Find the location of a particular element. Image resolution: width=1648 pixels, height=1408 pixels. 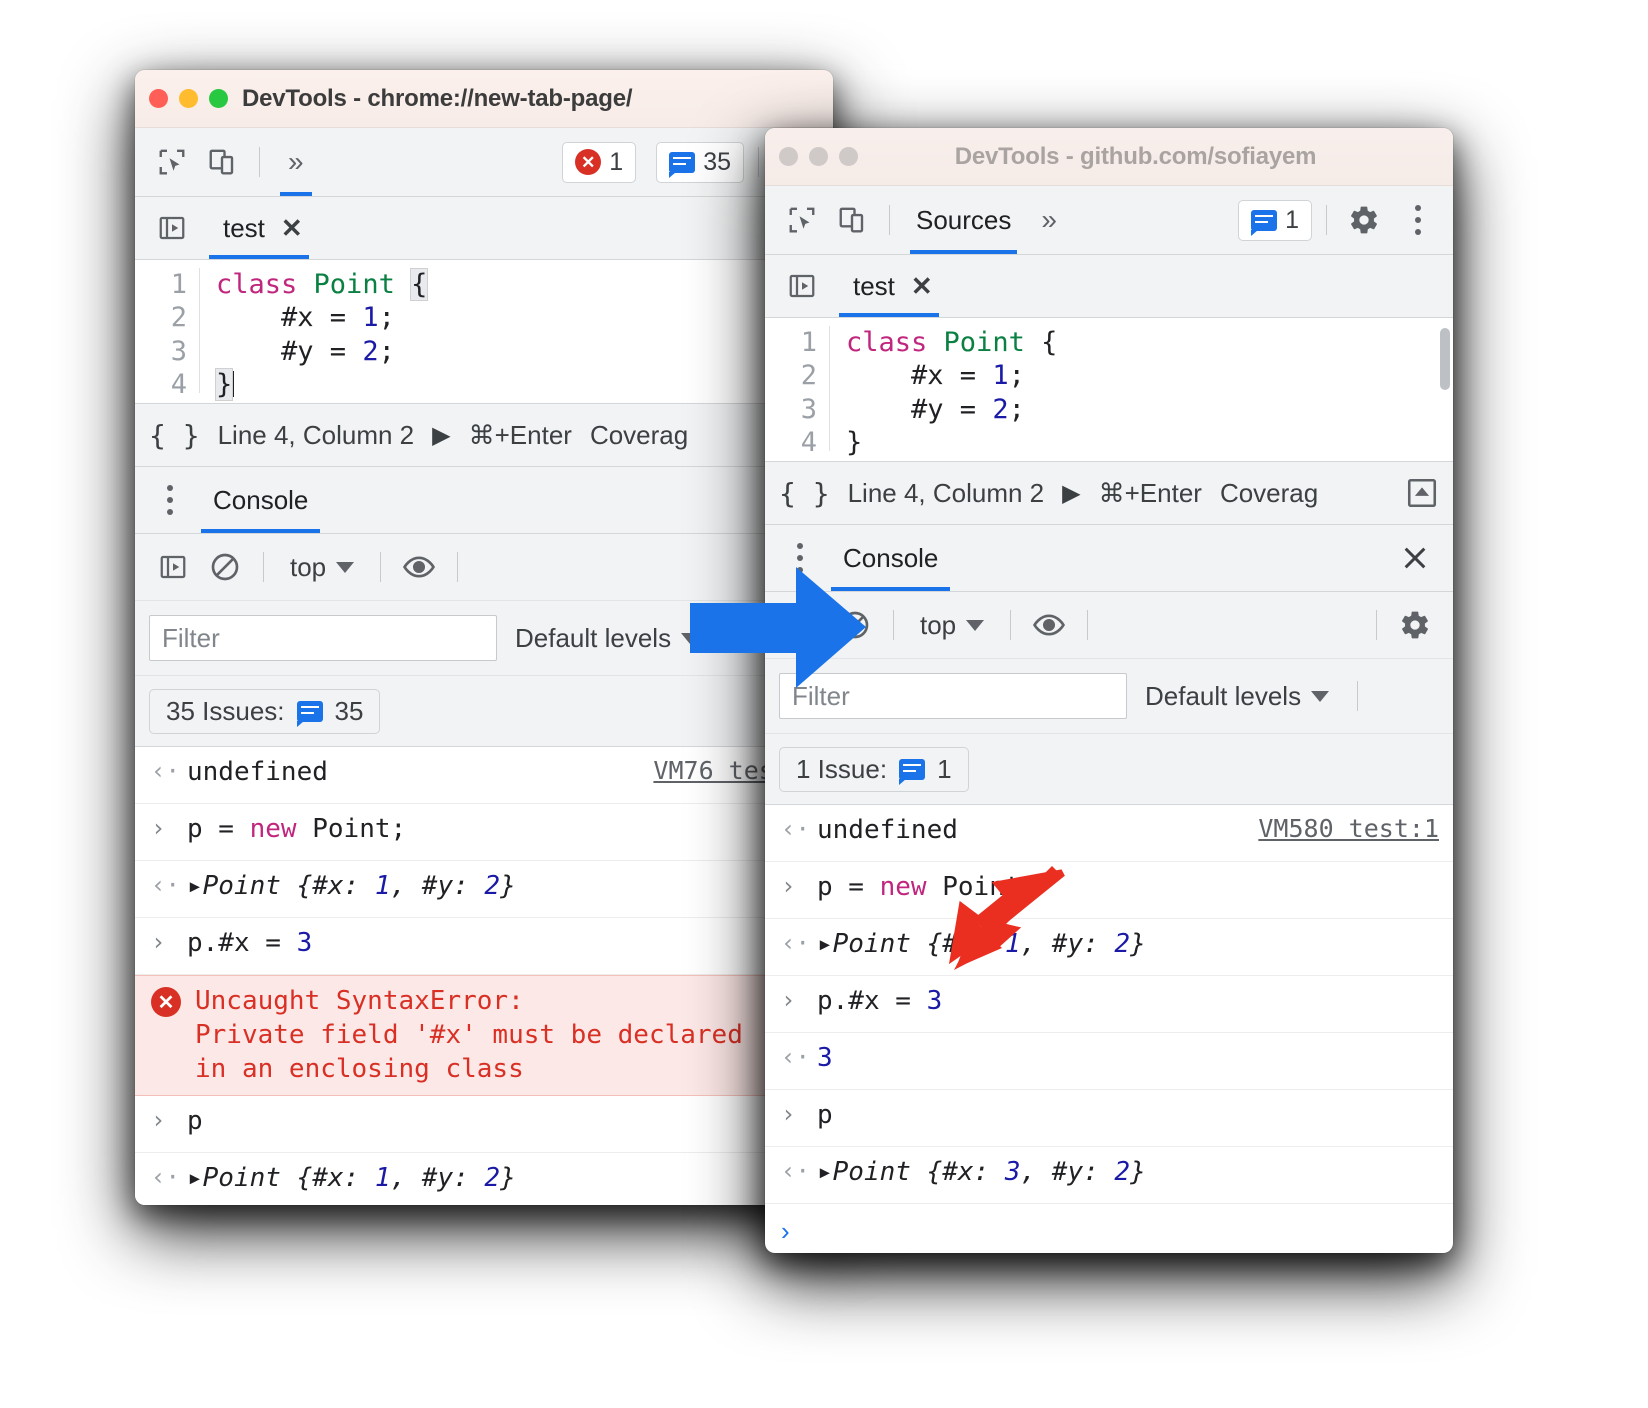

console-output-message: ‹· 3 is located at coordinates (1109, 1061).